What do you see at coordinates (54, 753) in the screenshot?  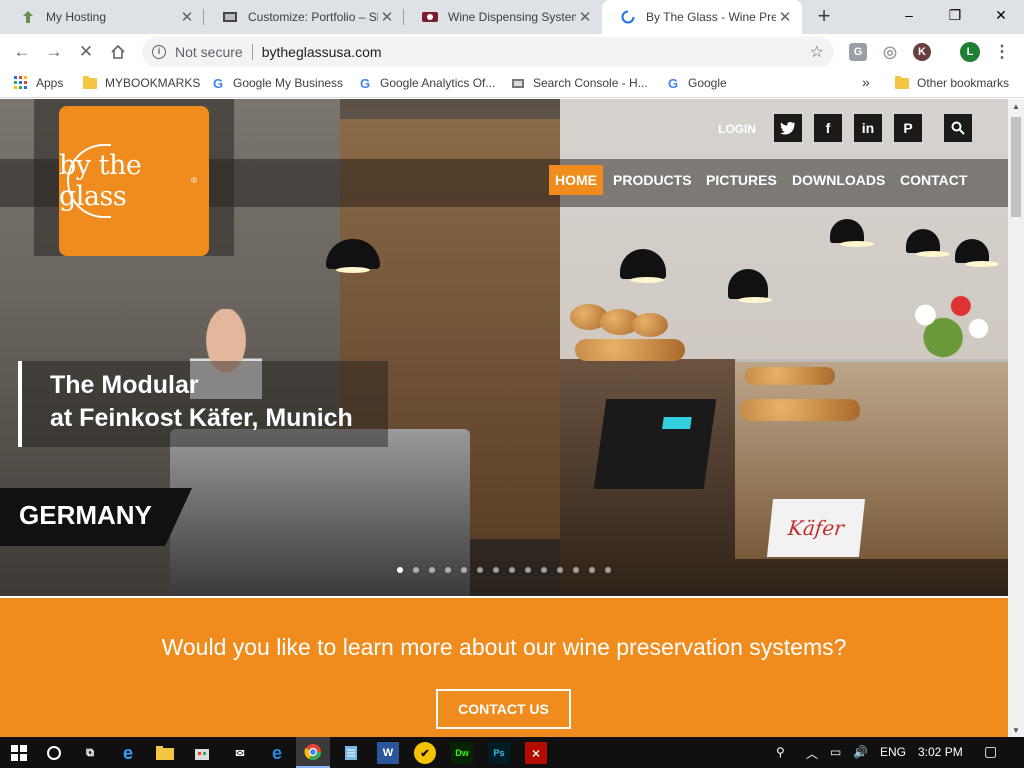 I see `cortana-search-icon` at bounding box center [54, 753].